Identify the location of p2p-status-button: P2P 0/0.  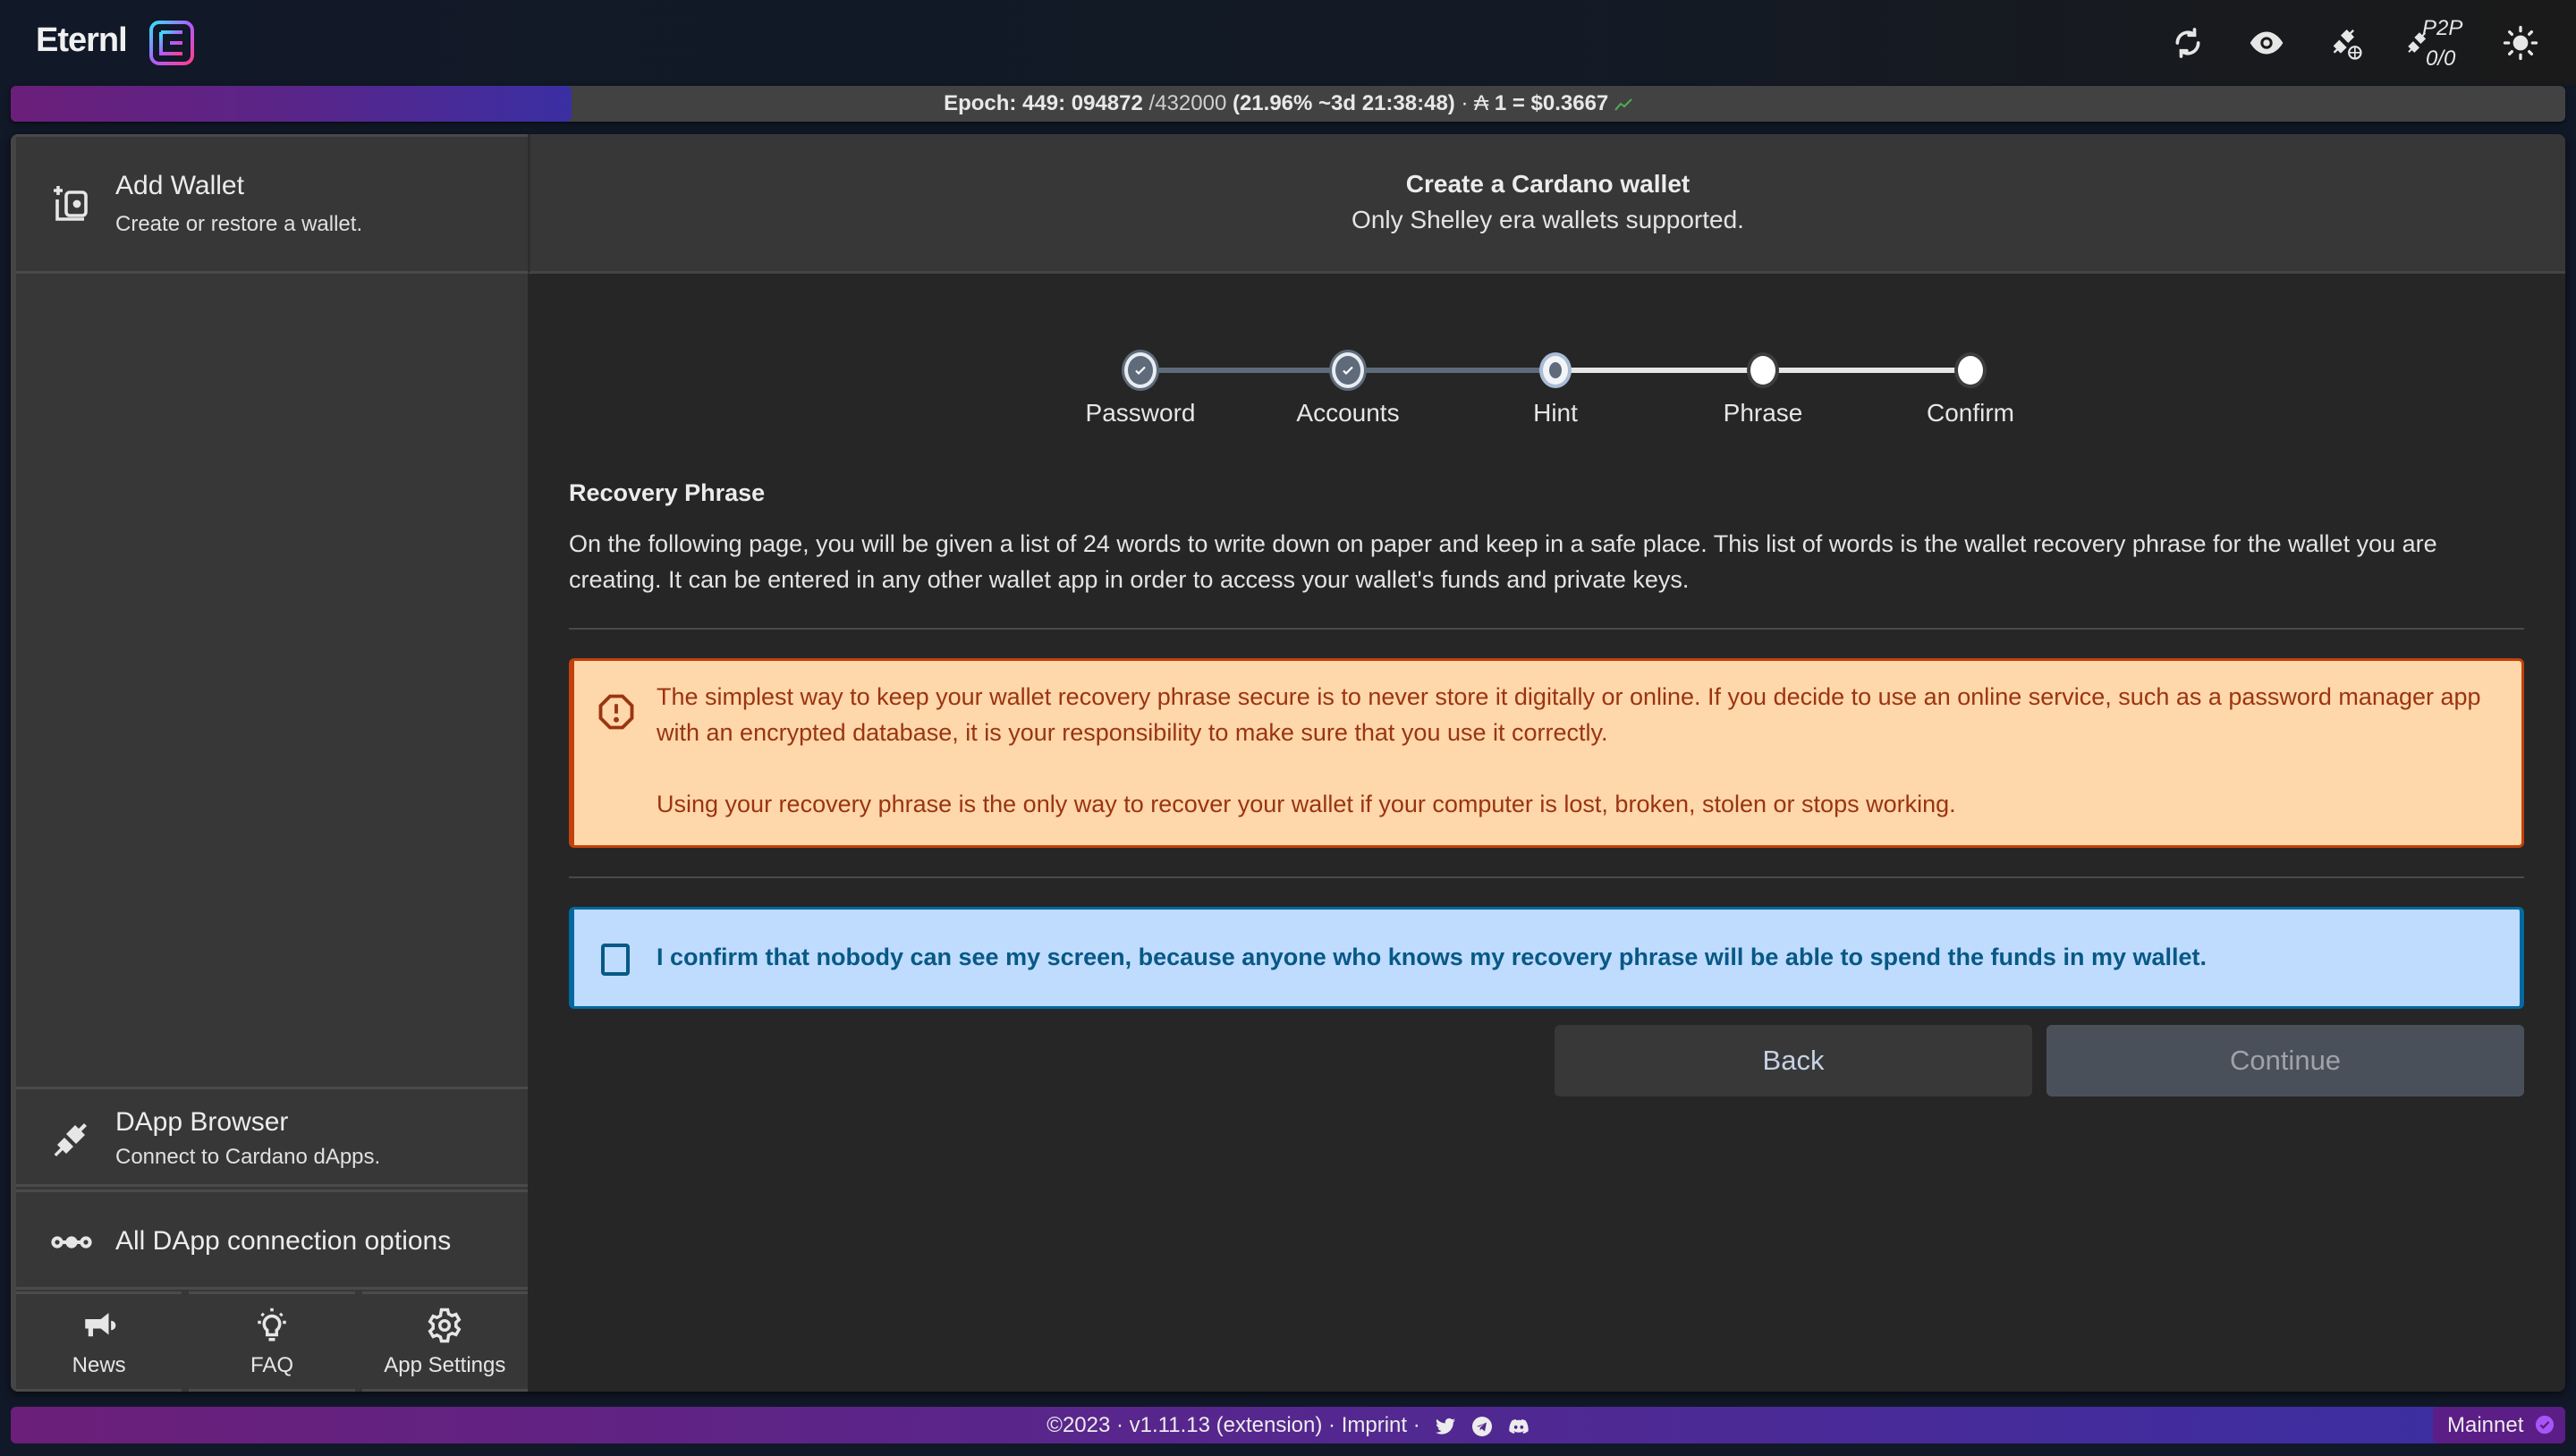
(2433, 43).